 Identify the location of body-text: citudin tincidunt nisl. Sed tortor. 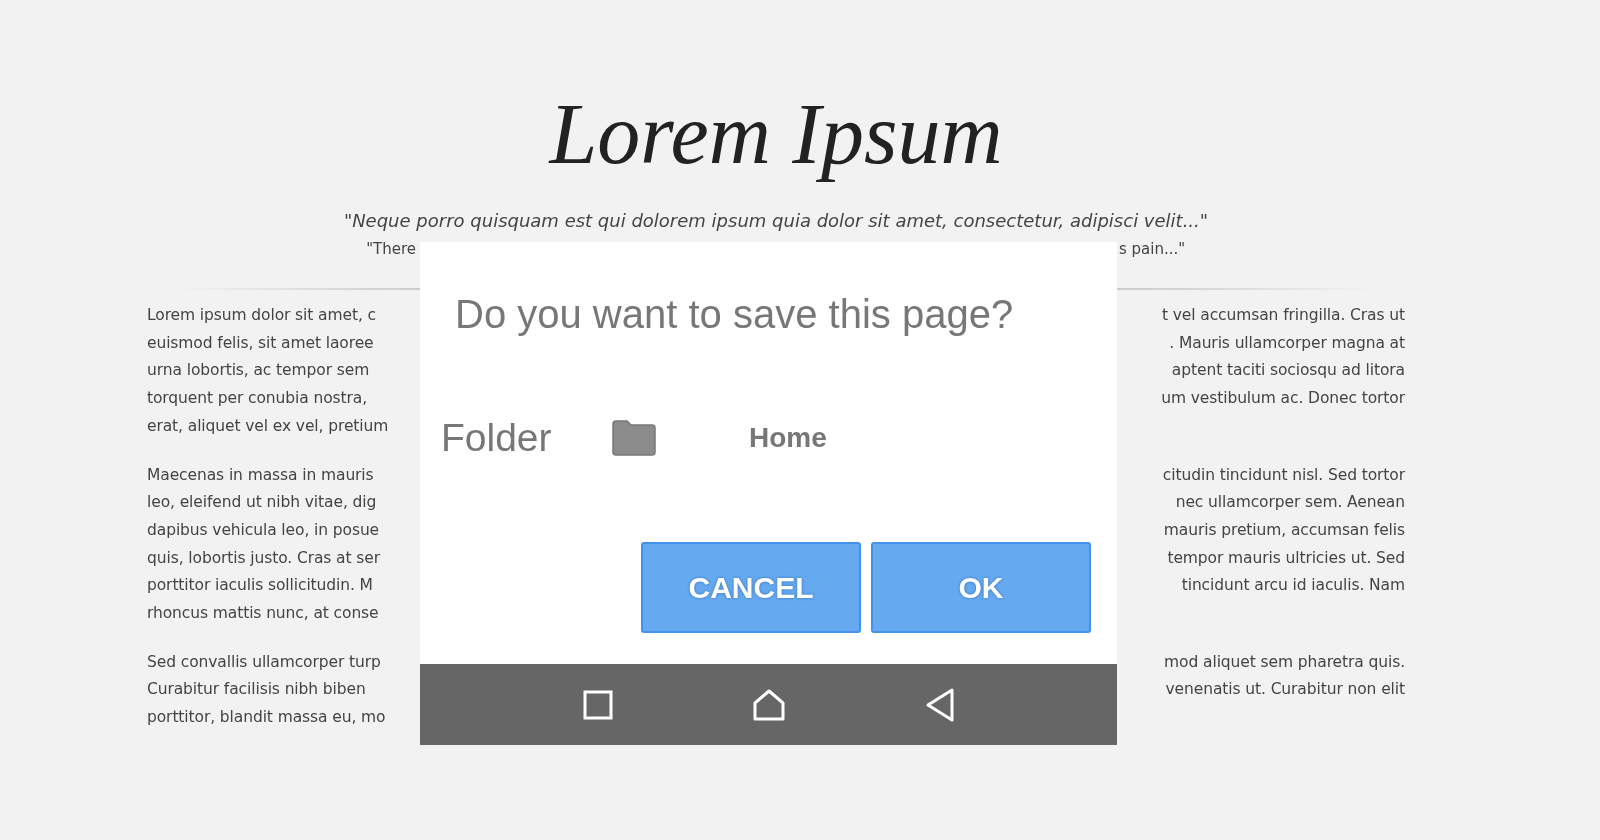
(1283, 475).